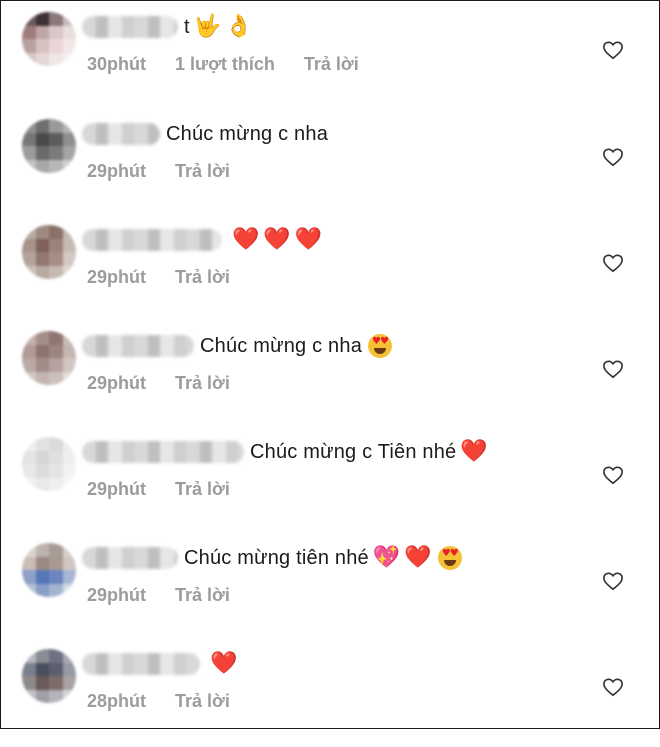 This screenshot has width=660, height=747. What do you see at coordinates (353, 451) in the screenshot?
I see `comment-text: Chúc mừng c Tiên nhé` at bounding box center [353, 451].